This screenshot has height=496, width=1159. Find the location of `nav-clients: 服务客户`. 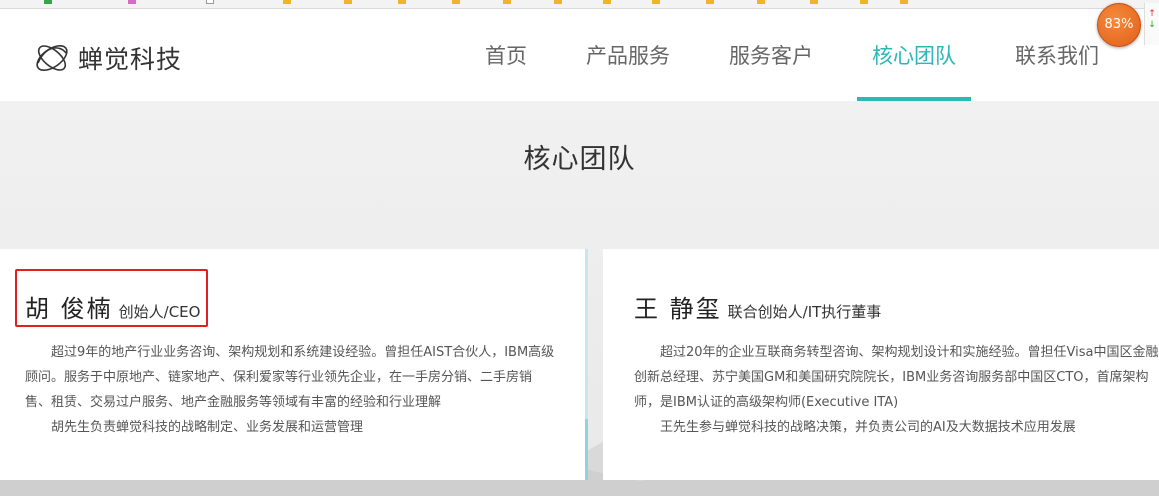

nav-clients: 服务客户 is located at coordinates (771, 55).